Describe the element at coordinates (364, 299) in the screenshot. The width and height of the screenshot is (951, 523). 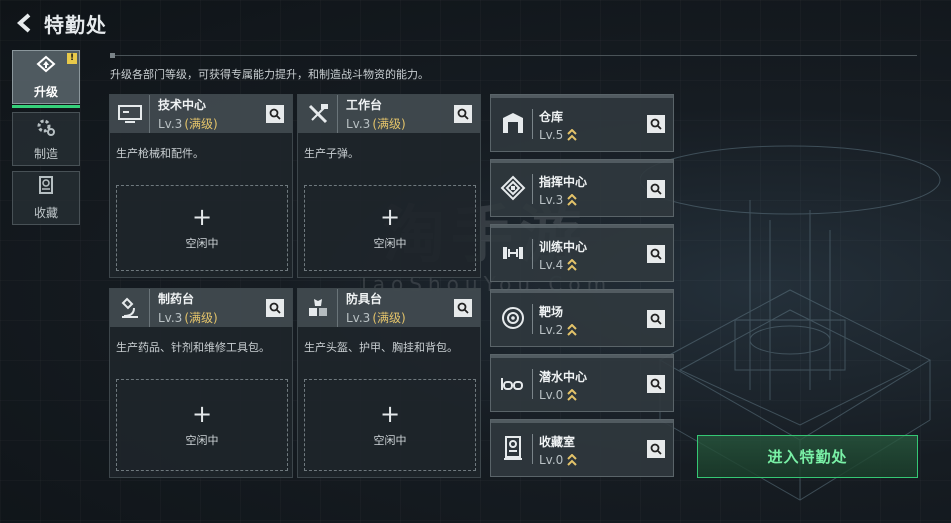
I see `department-name: 防具台` at that location.